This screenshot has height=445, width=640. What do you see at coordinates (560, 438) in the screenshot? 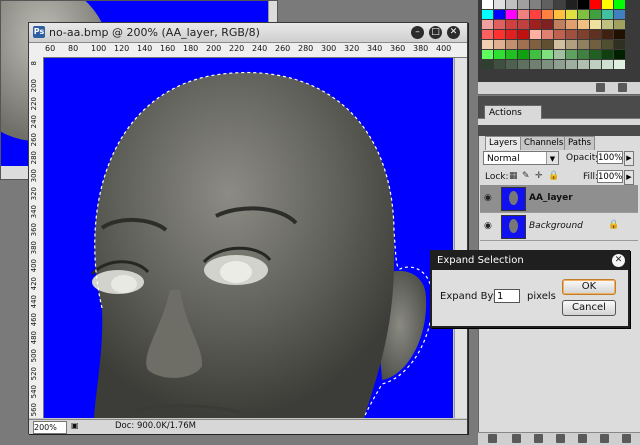
I see `adjustment-layer-icon` at bounding box center [560, 438].